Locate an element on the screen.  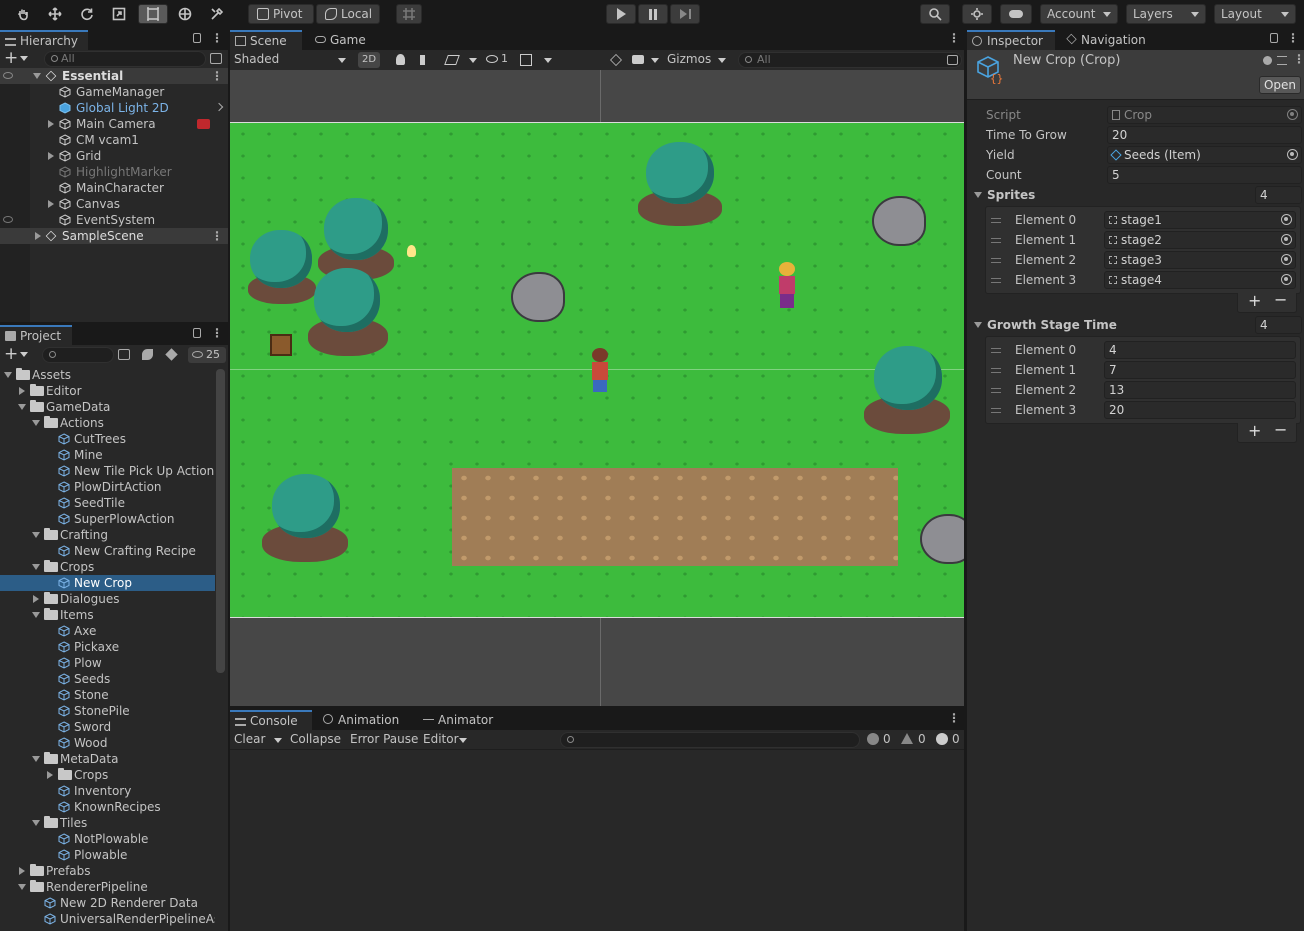
asset-item: KnownRecipes is located at coordinates (107, 807).